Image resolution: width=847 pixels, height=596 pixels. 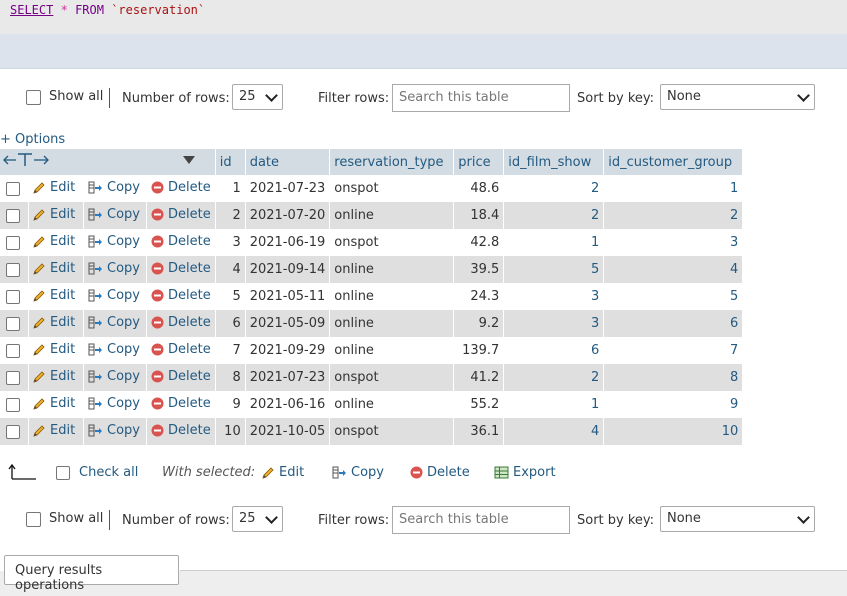 What do you see at coordinates (32, 139) in the screenshot?
I see `options-link: + Options` at bounding box center [32, 139].